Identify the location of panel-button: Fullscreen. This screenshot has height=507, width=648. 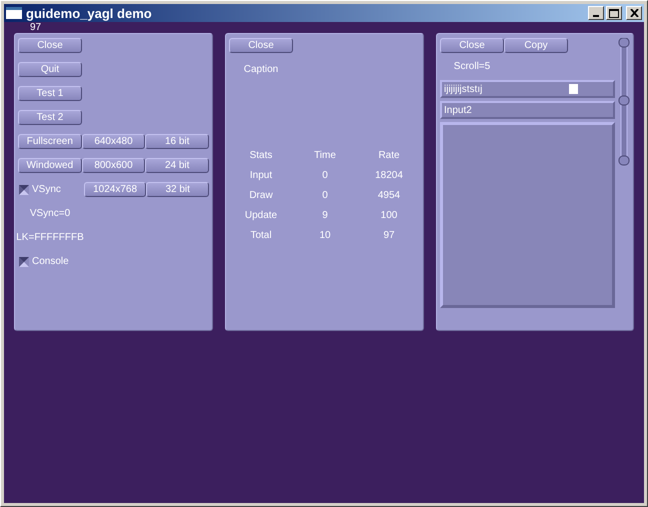
(50, 141).